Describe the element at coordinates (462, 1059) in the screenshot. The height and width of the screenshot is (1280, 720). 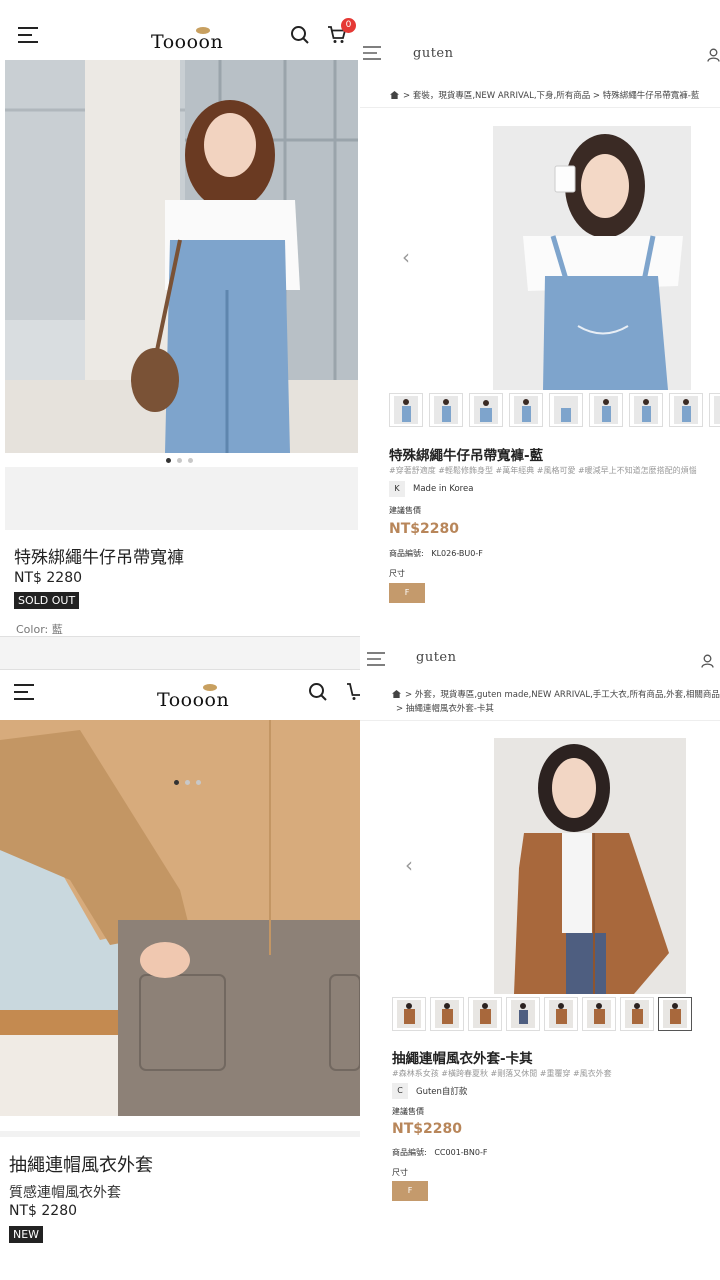
I see `product-title: 抽繩連帽風衣外套-卡其` at that location.